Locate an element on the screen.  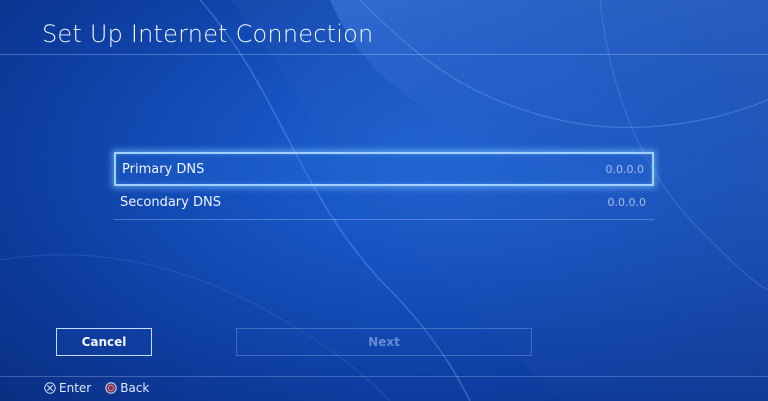
footer-divider is located at coordinates (384, 376).